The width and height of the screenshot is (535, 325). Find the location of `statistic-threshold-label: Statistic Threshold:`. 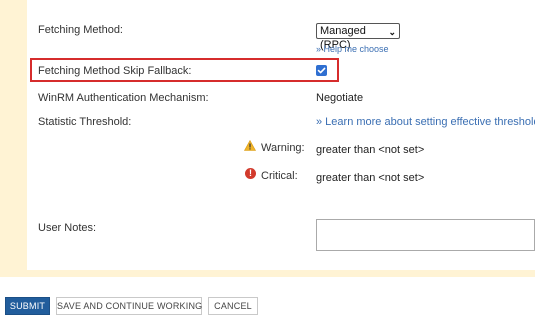

statistic-threshold-label: Statistic Threshold: is located at coordinates (85, 122).